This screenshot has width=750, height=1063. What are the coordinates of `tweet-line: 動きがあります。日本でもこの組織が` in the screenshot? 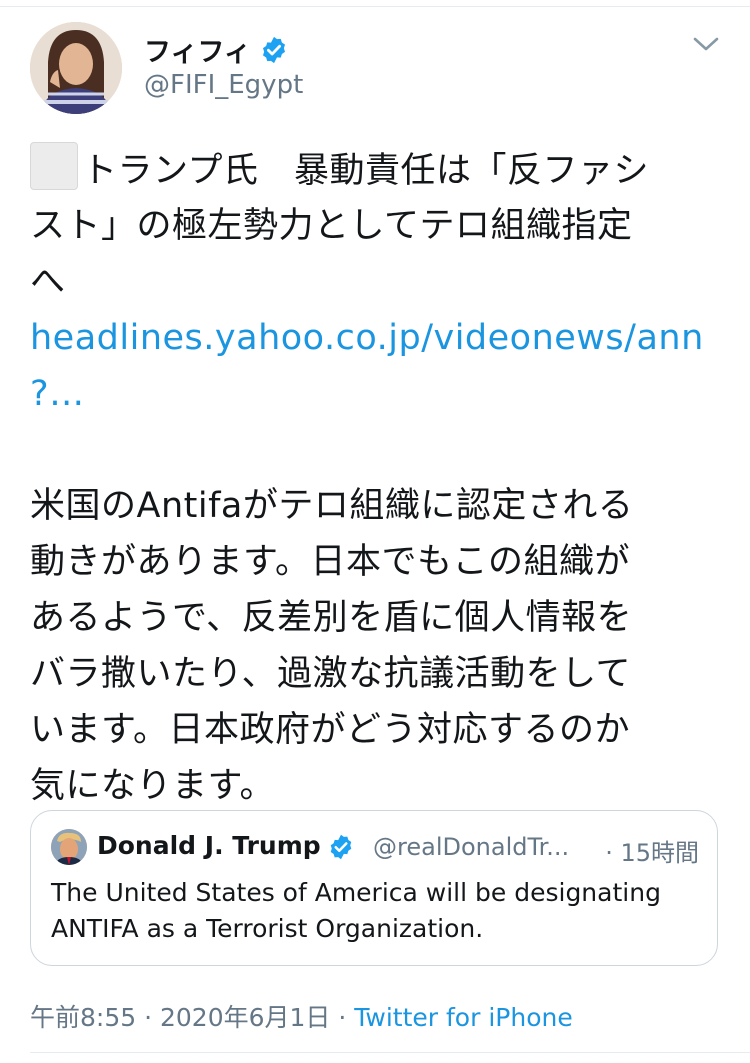 It's located at (330, 562).